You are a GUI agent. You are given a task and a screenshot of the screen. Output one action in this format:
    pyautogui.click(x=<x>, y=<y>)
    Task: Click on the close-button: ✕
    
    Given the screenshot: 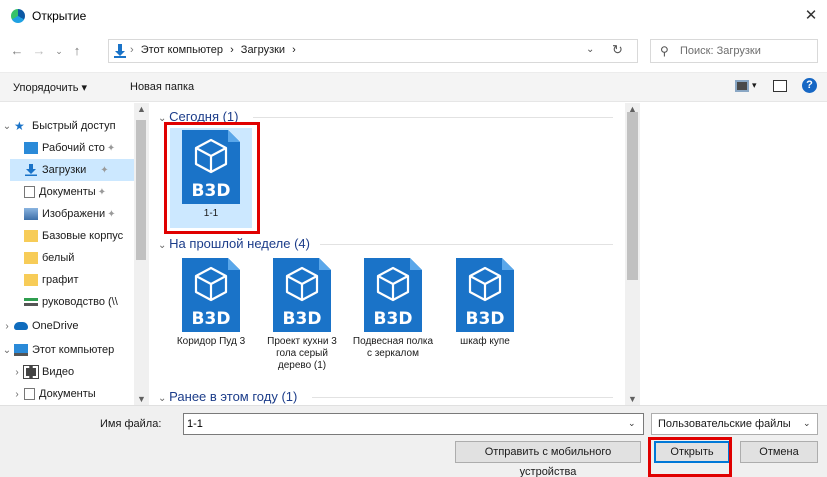 What is the action you would take?
    pyautogui.click(x=811, y=16)
    